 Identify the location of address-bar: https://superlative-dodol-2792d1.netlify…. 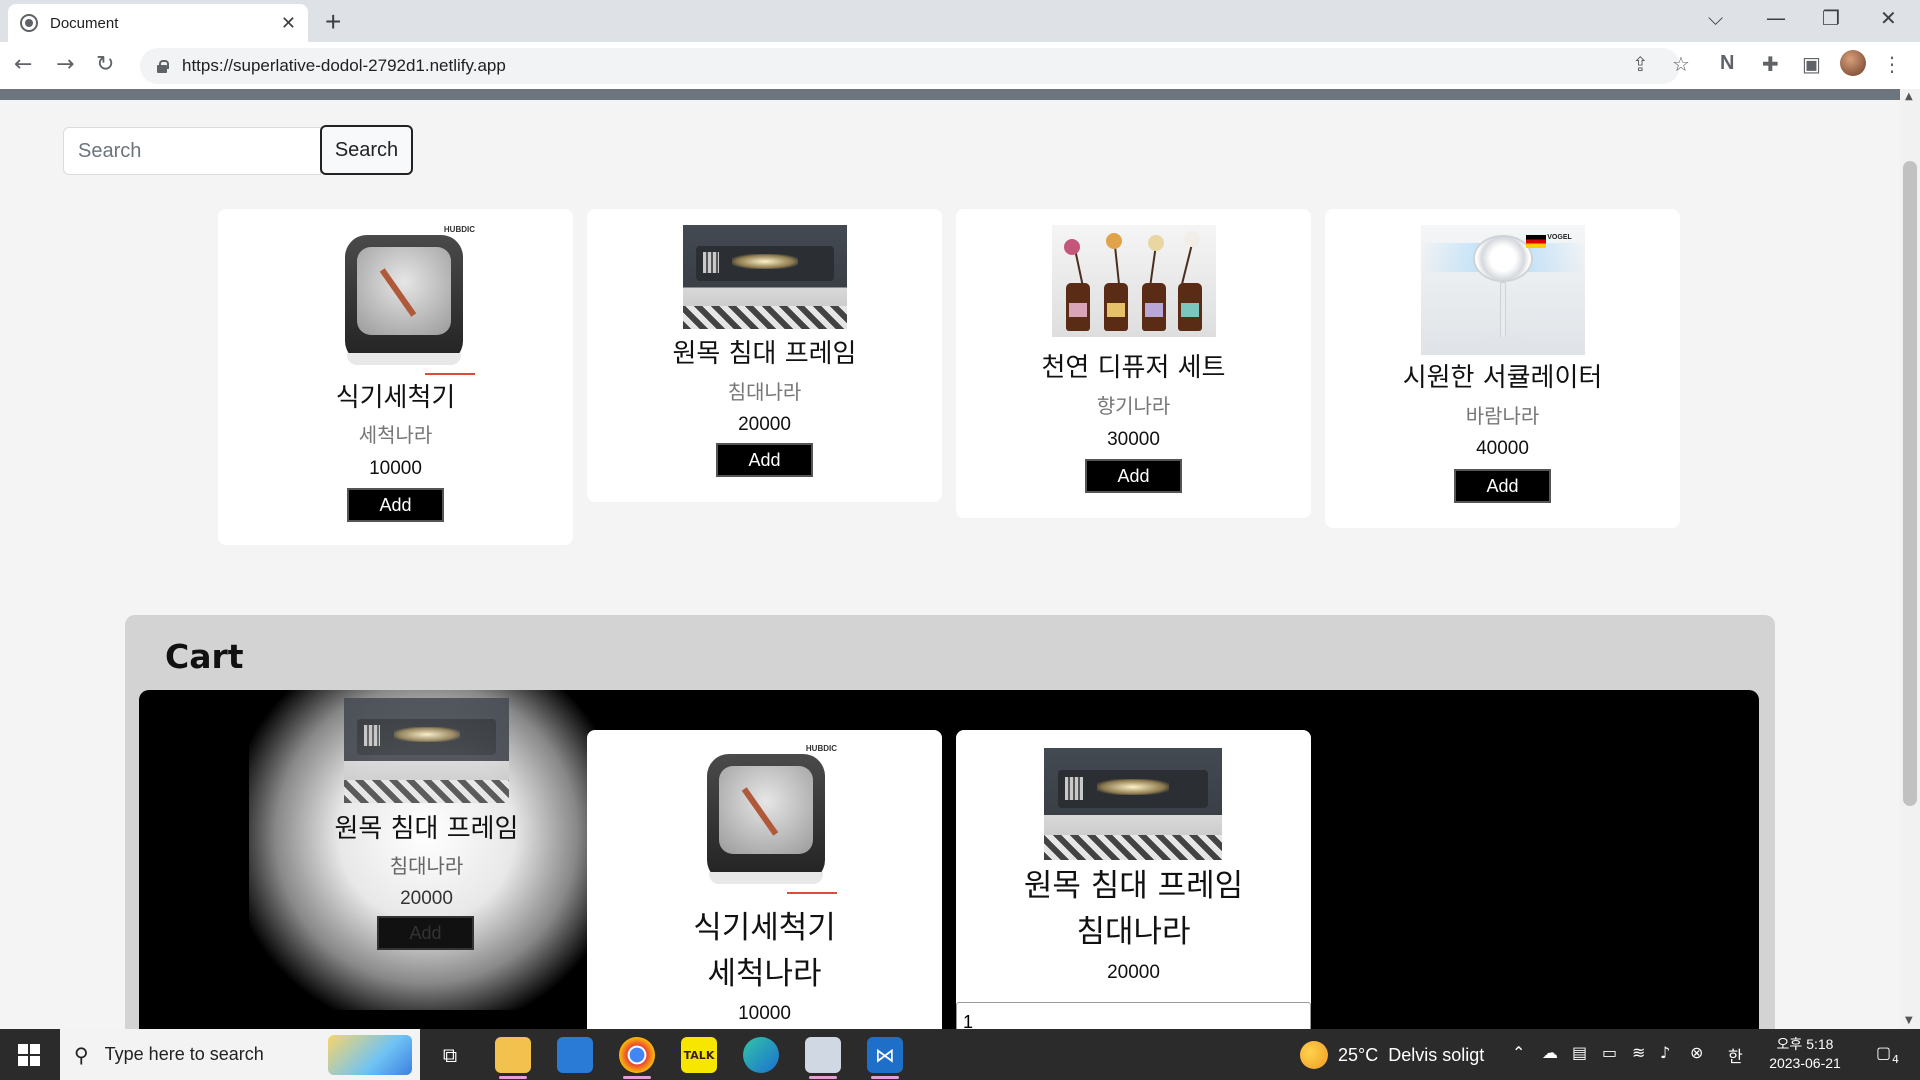
(910, 66).